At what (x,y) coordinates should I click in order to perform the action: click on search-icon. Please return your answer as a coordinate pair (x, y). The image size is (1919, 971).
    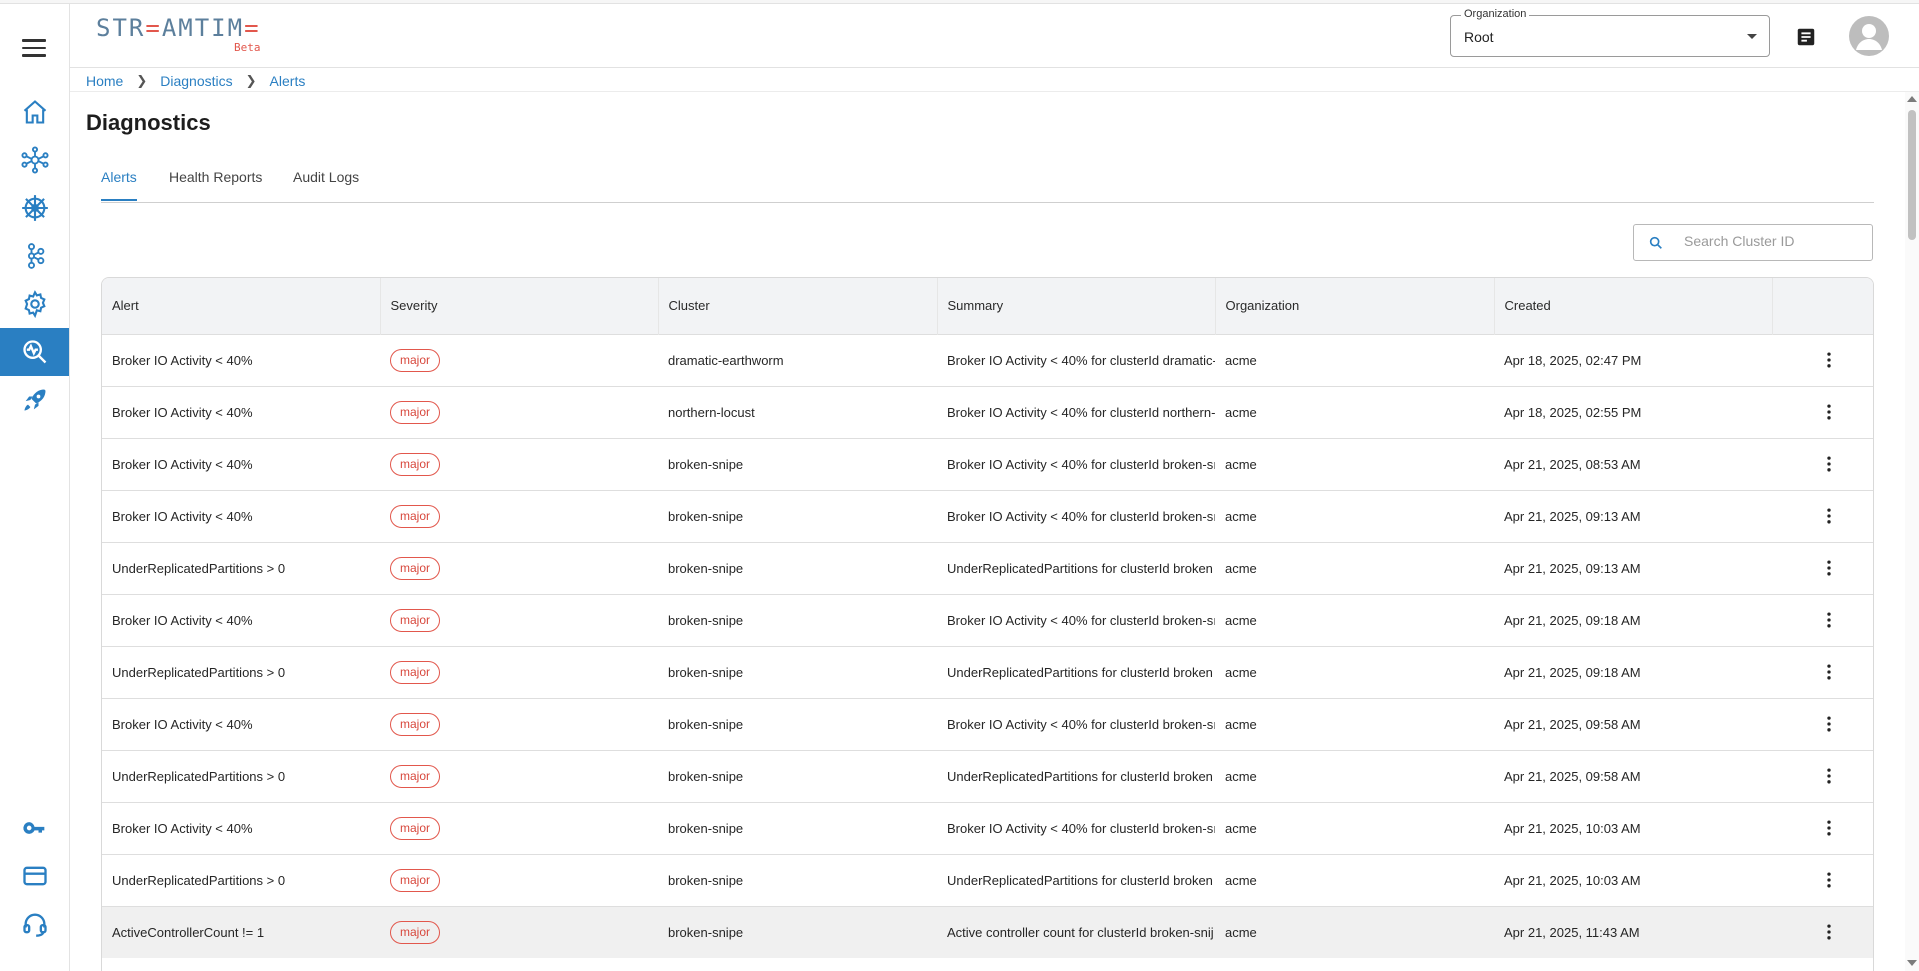
    Looking at the image, I should click on (1655, 242).